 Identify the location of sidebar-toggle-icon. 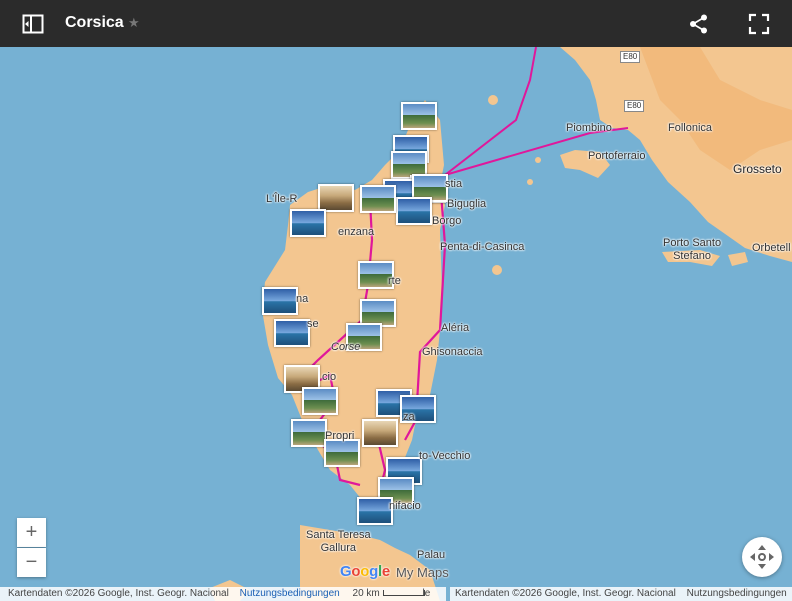
(33, 24).